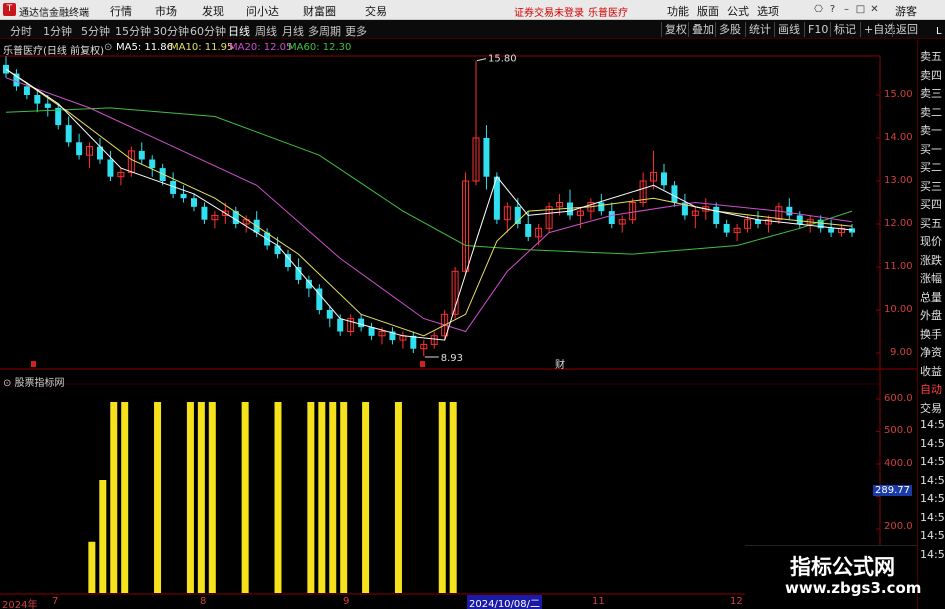 The width and height of the screenshot is (945, 609). Describe the element at coordinates (898, 94) in the screenshot. I see `price-tick: 15.00` at that location.